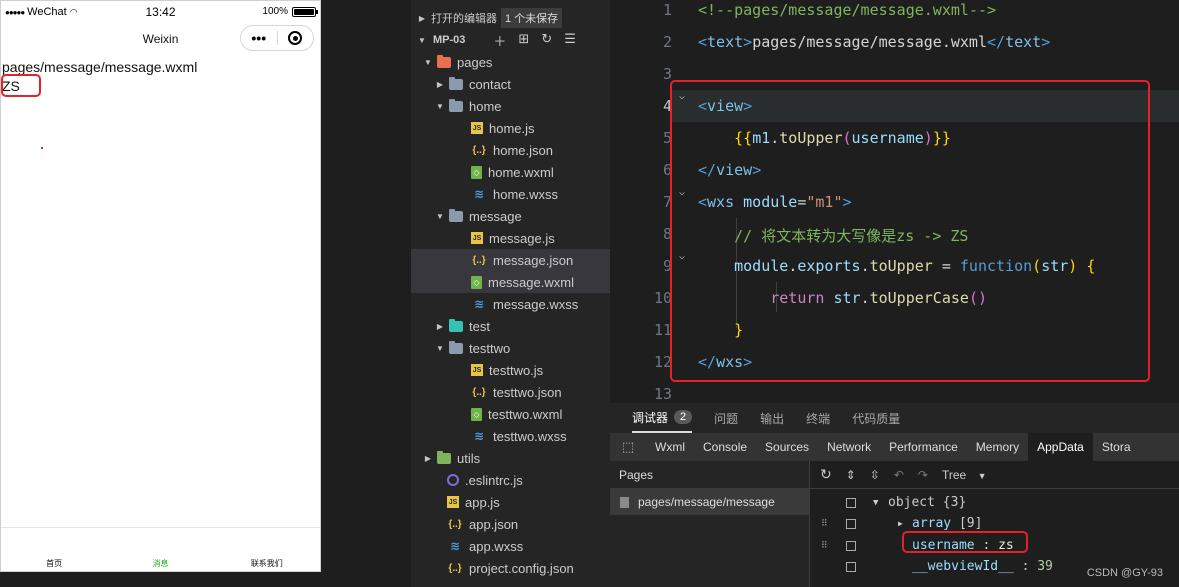 This screenshot has height=587, width=1179. Describe the element at coordinates (267, 549) in the screenshot. I see `tab-contact: 联系我们` at that location.